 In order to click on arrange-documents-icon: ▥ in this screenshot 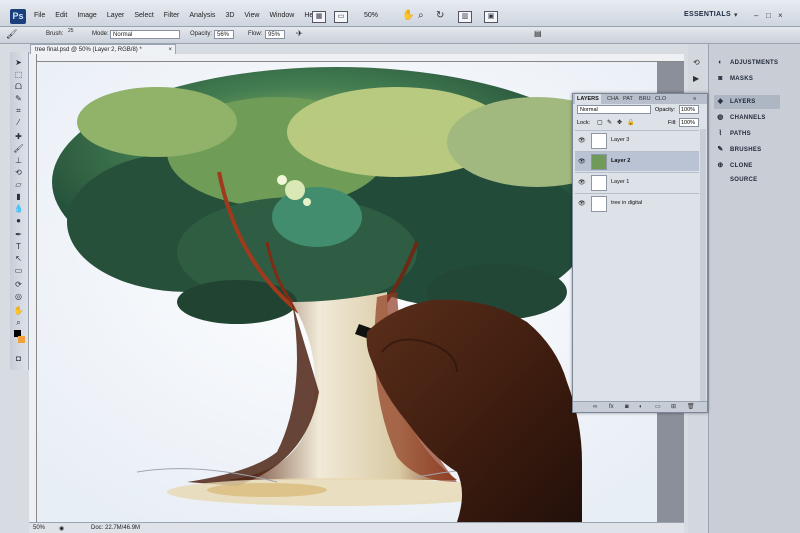, I will do `click(465, 17)`.